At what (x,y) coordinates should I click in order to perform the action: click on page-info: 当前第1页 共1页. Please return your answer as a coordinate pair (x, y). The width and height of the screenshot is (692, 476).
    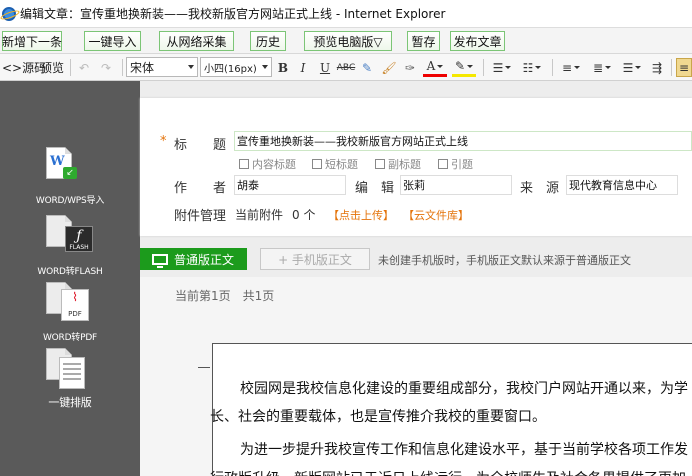
    Looking at the image, I should click on (225, 296).